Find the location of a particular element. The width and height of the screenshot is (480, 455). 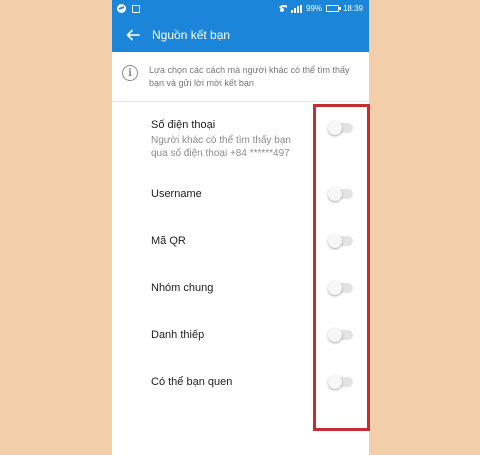

setting-label: Nhóm chung is located at coordinates (182, 287).